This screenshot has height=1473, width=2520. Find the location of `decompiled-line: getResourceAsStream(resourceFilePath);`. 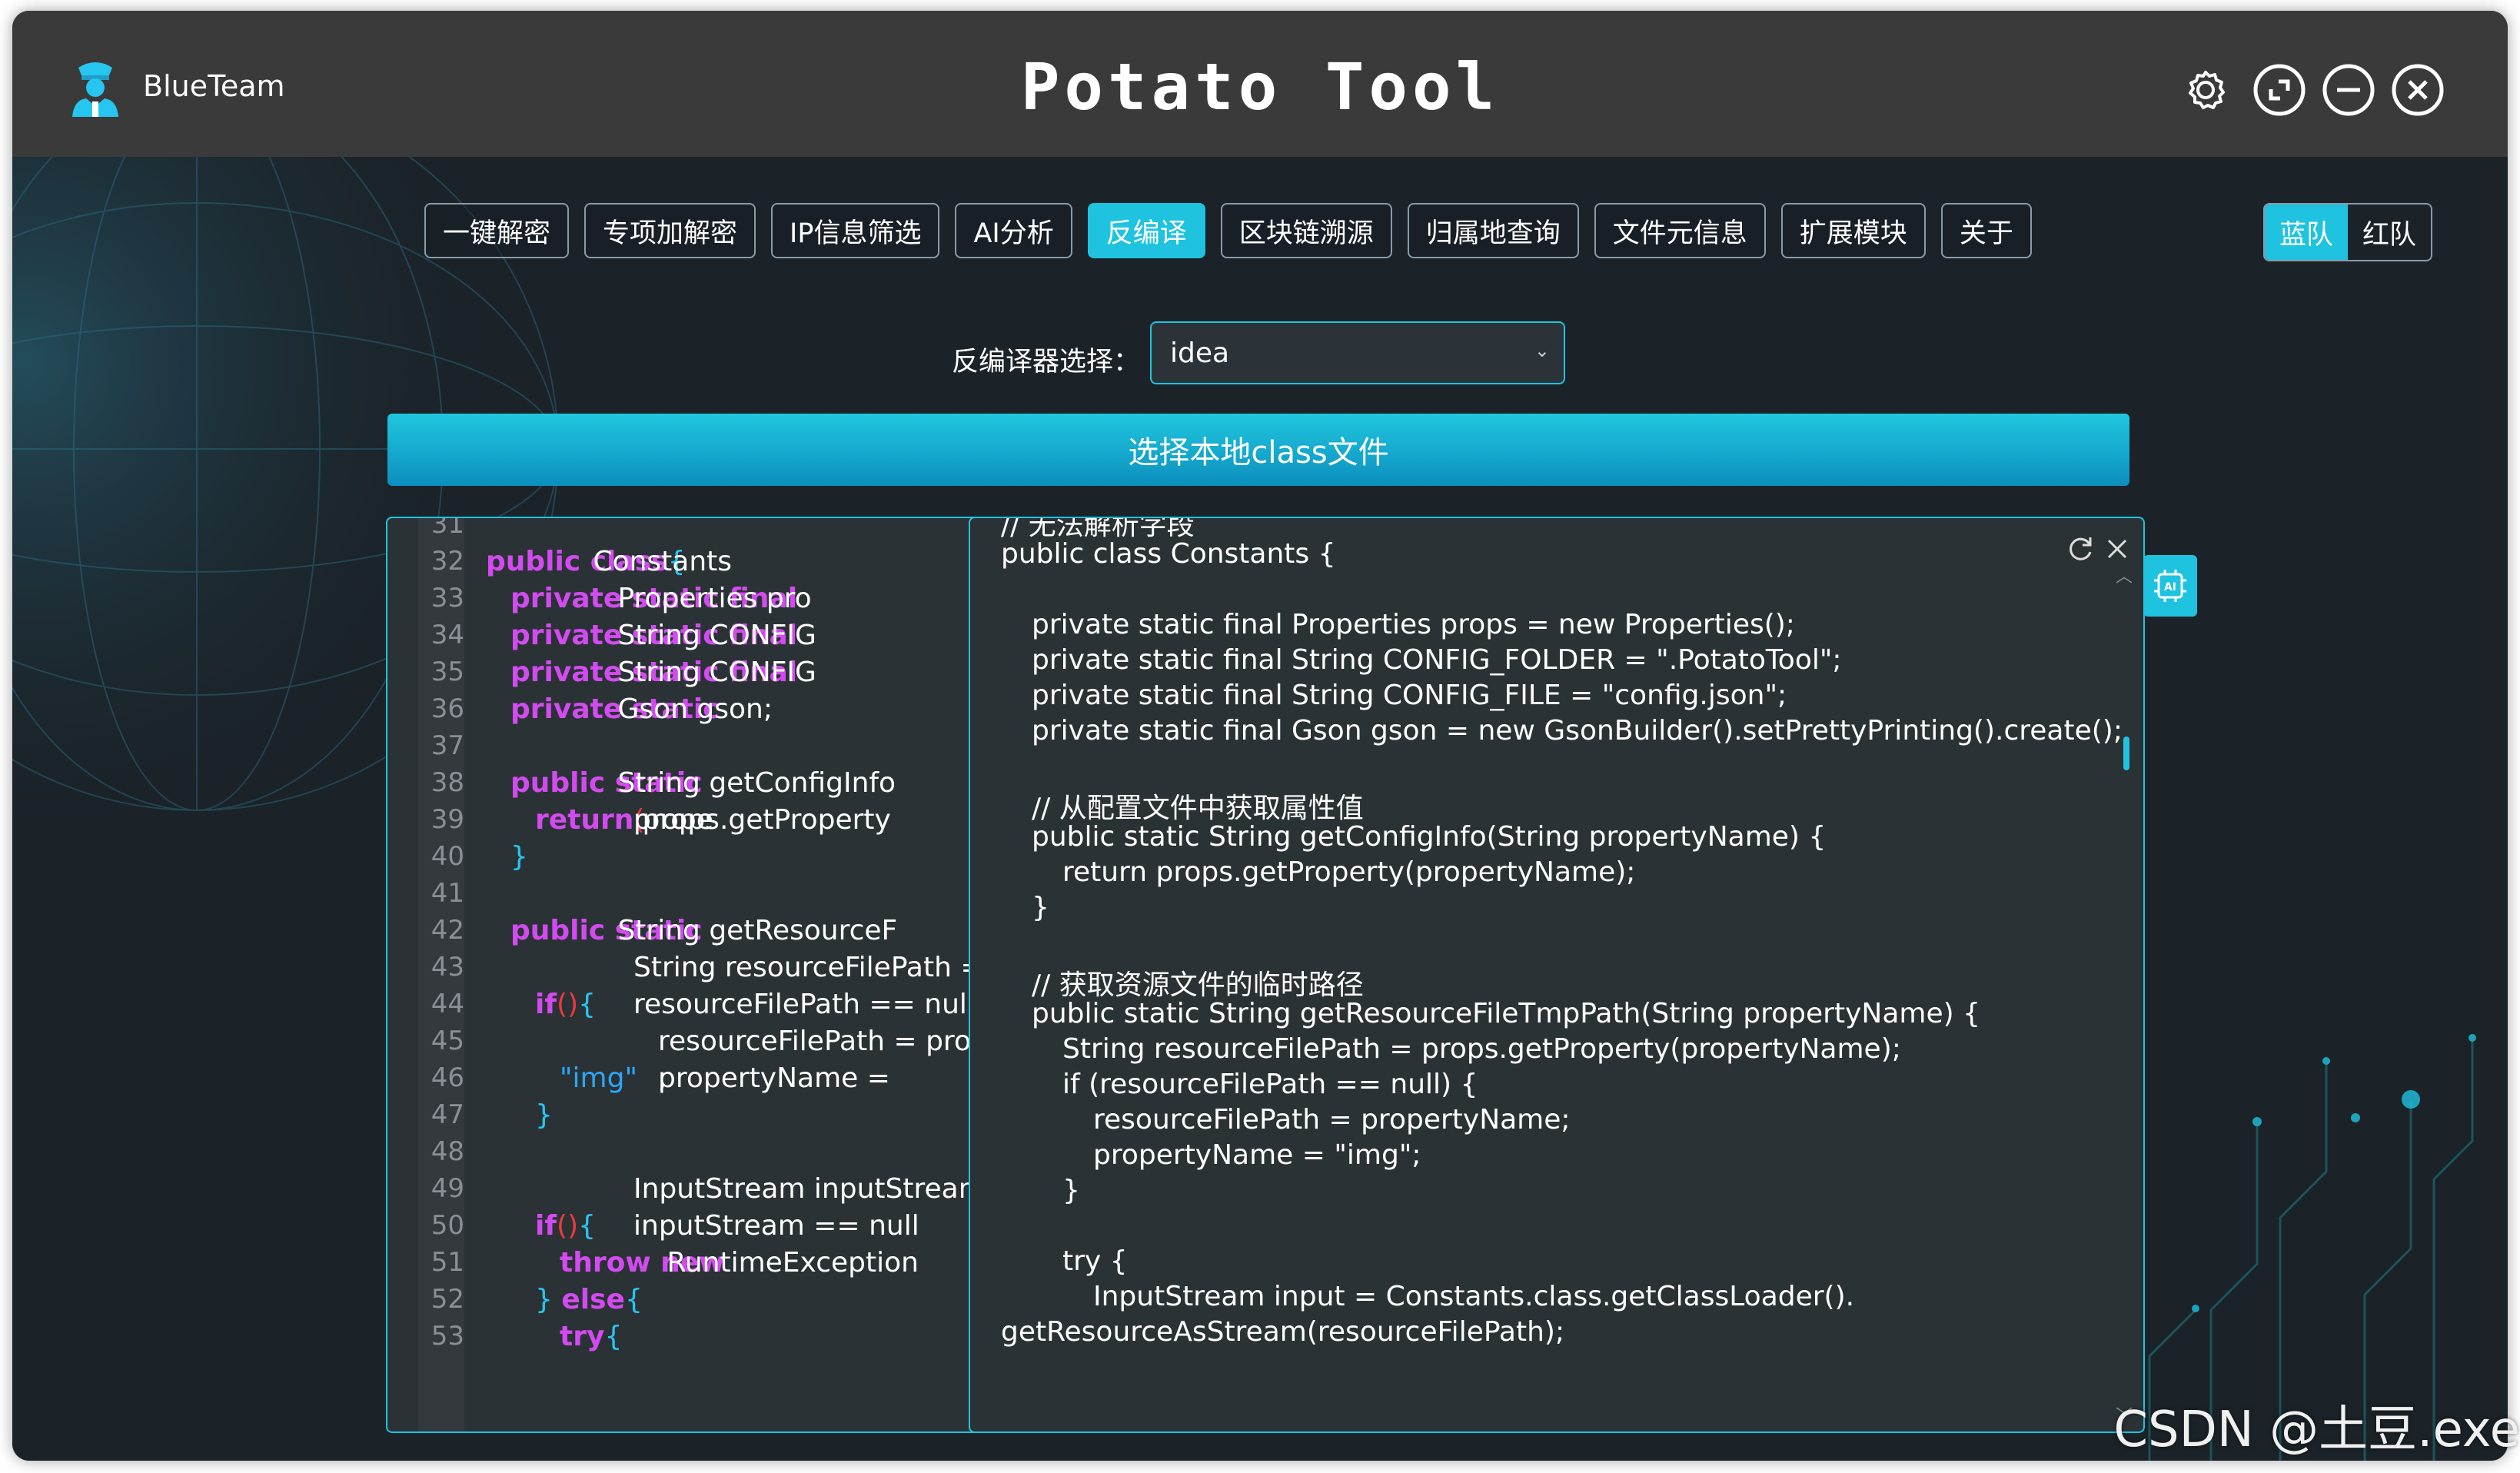

decompiled-line: getResourceAsStream(resourceFilePath); is located at coordinates (1283, 1332).